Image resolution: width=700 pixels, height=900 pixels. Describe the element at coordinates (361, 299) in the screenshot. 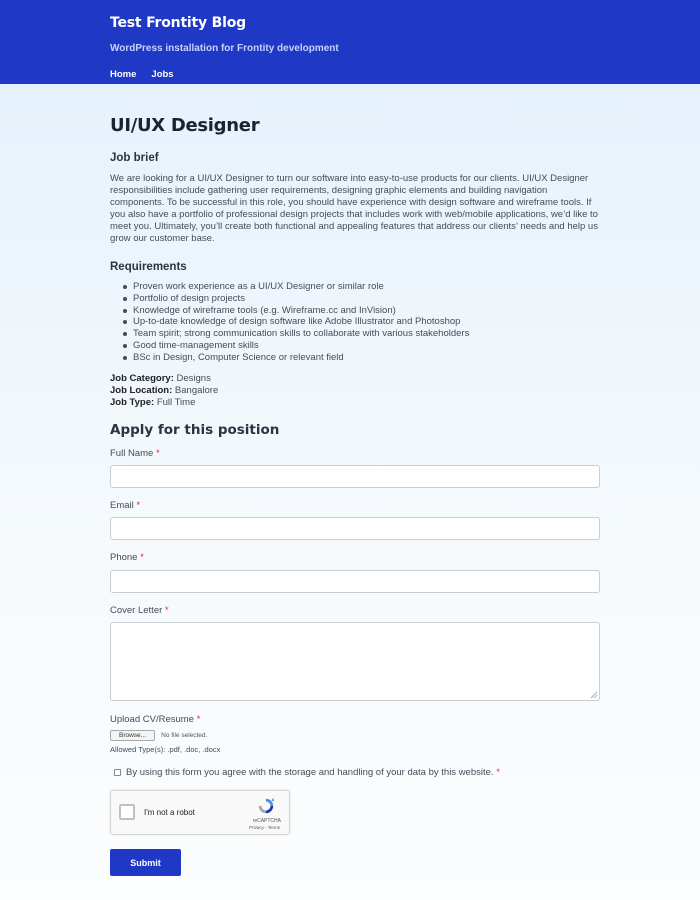

I see `requirement-item: Portfolio of design projects` at that location.